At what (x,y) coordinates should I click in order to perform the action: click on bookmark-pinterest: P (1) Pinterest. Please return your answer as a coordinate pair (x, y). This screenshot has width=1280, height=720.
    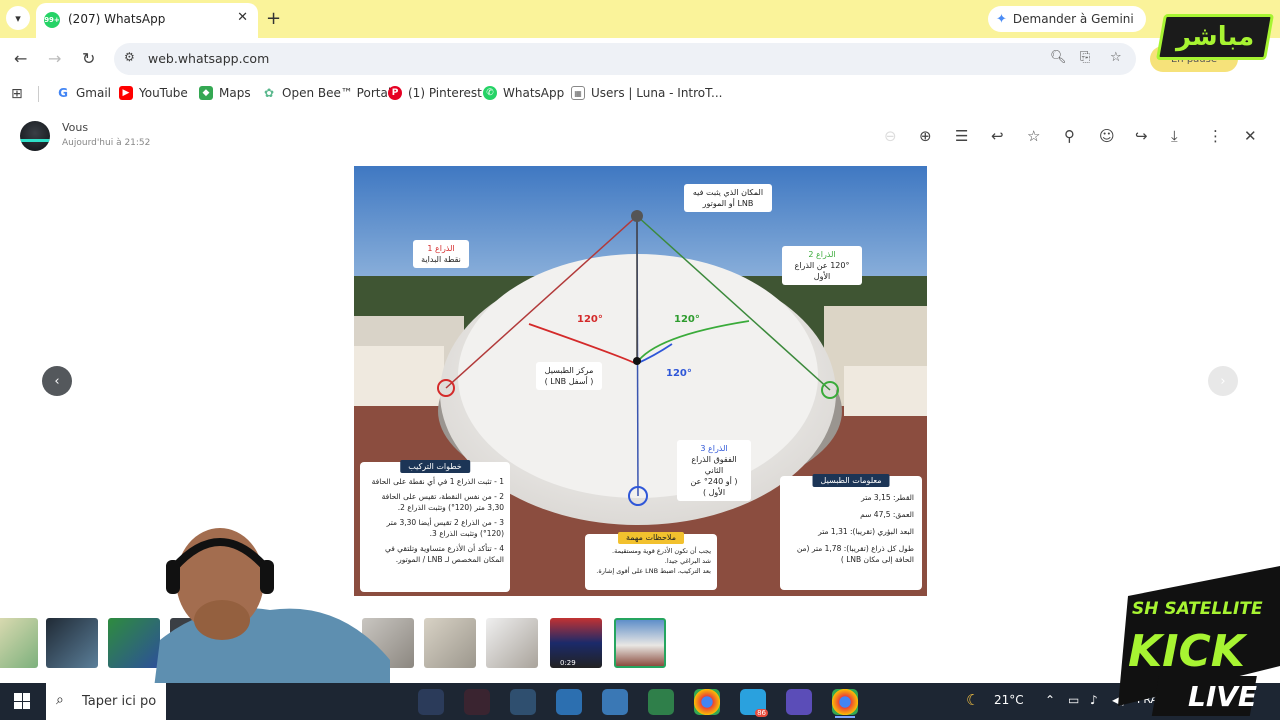
    Looking at the image, I should click on (435, 93).